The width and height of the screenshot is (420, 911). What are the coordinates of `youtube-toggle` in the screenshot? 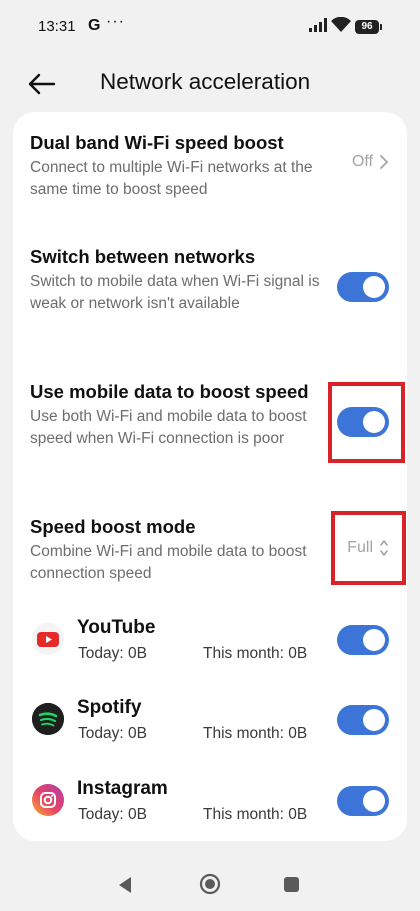 It's located at (363, 640).